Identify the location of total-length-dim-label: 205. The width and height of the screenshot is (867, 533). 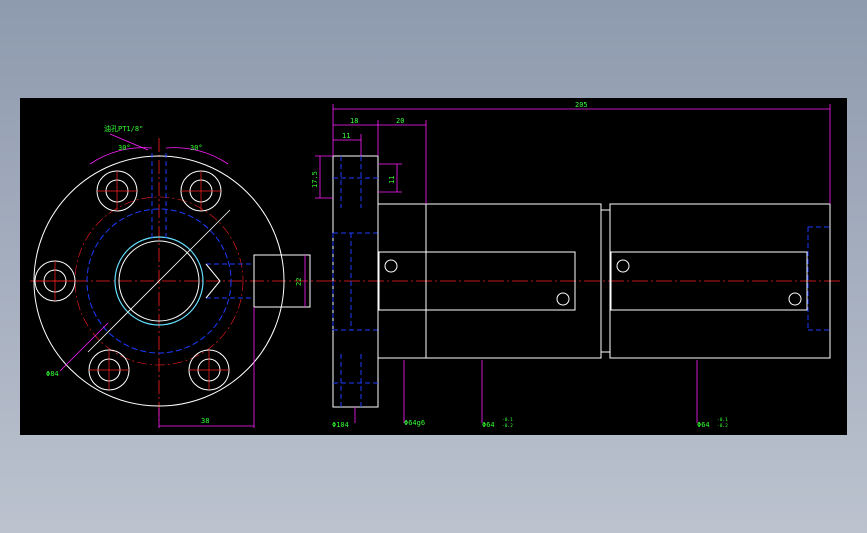
(581, 105).